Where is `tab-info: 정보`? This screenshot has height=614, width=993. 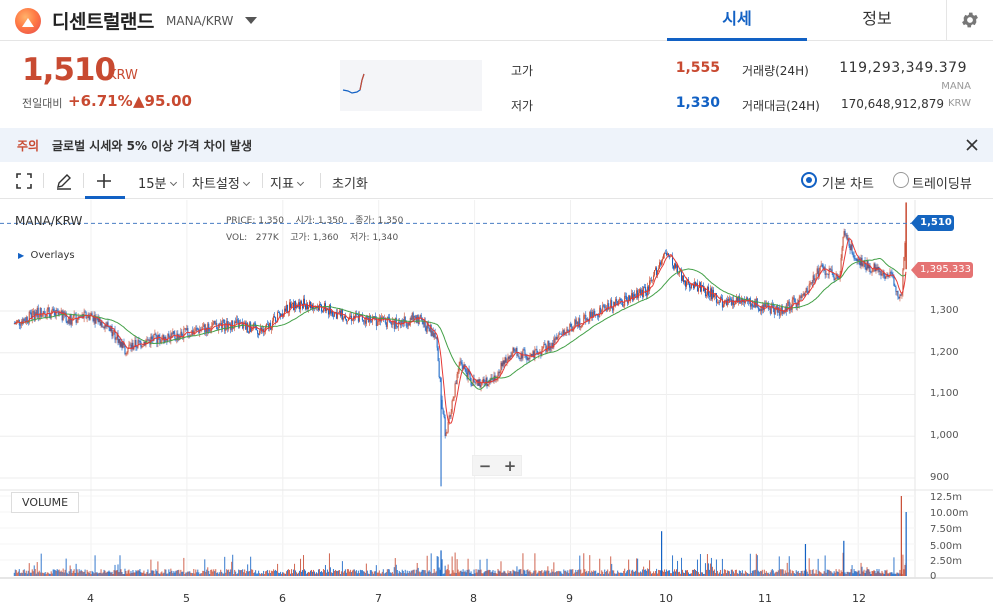
tab-info: 정보 is located at coordinates (877, 20).